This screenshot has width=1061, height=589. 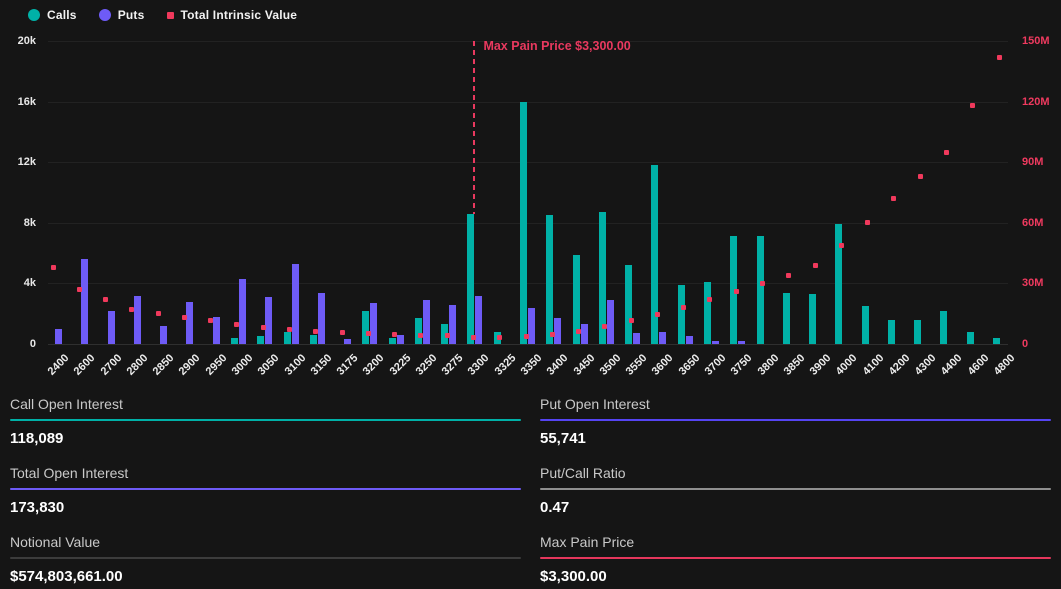 I want to click on legend-item-calls: Calls, so click(x=52, y=15).